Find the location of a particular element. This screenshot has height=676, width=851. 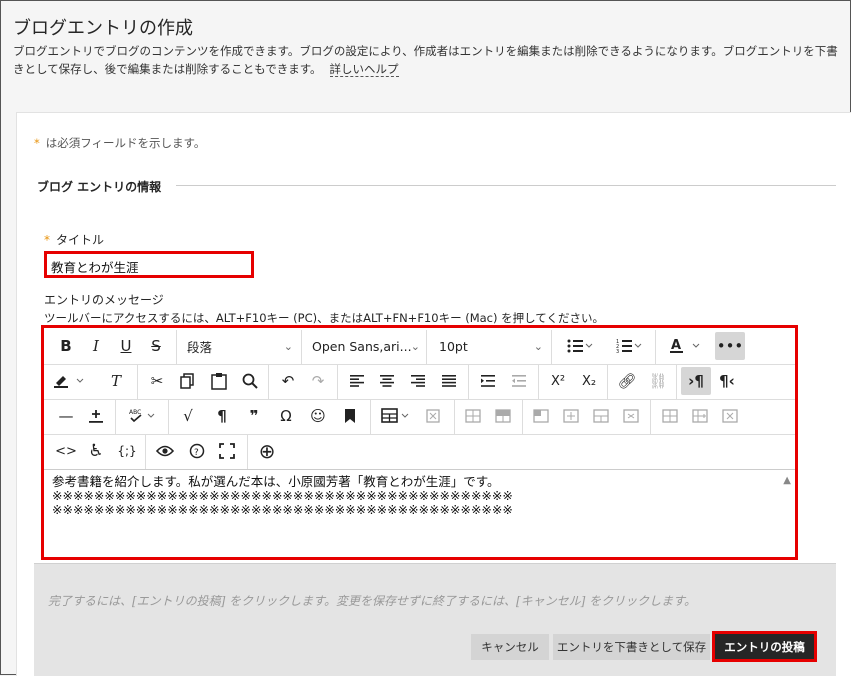

bookmark-button is located at coordinates (350, 416).